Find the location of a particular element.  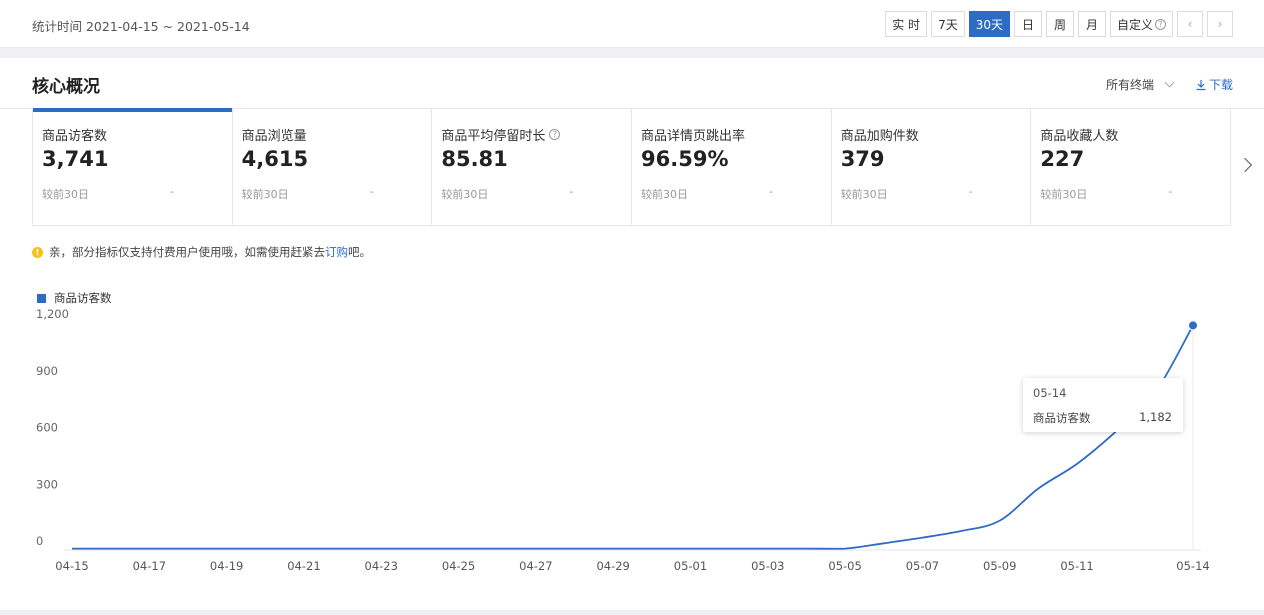

date-range-label: 统计时间 2021-04-15 ~ 2021-05-14 is located at coordinates (141, 26).